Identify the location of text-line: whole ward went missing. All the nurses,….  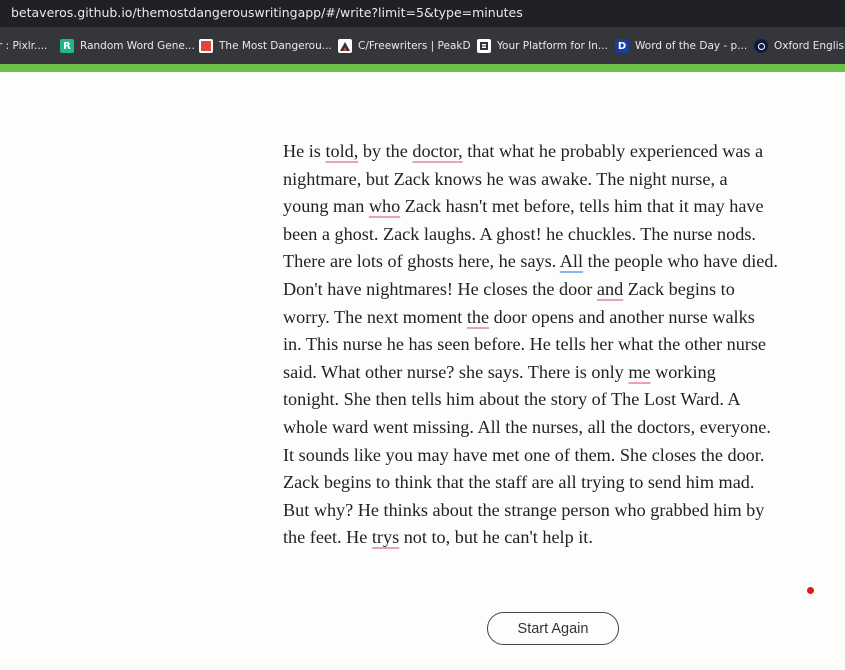
(555, 428).